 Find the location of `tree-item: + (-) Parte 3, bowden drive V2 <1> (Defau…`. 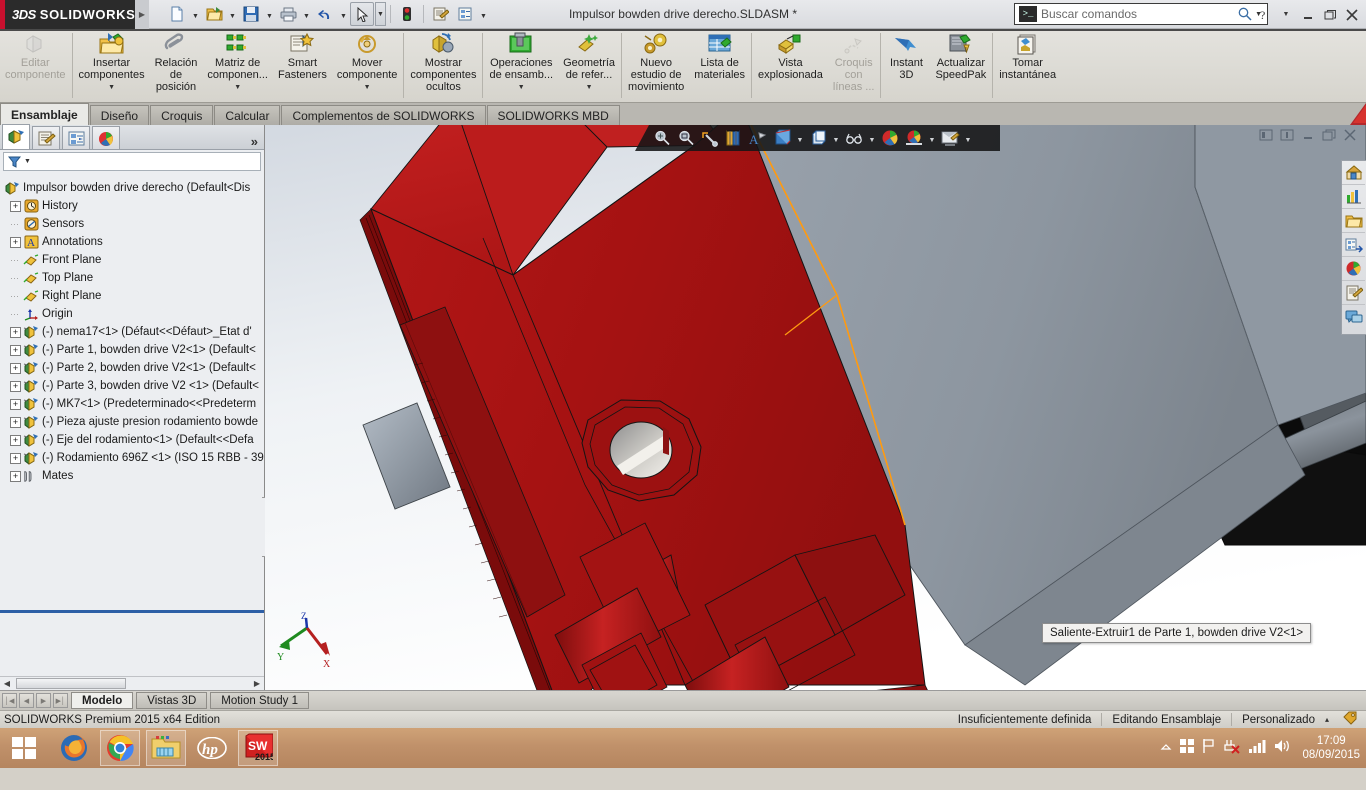

tree-item: + (-) Parte 3, bowden drive V2 <1> (Defau… is located at coordinates (132, 386).